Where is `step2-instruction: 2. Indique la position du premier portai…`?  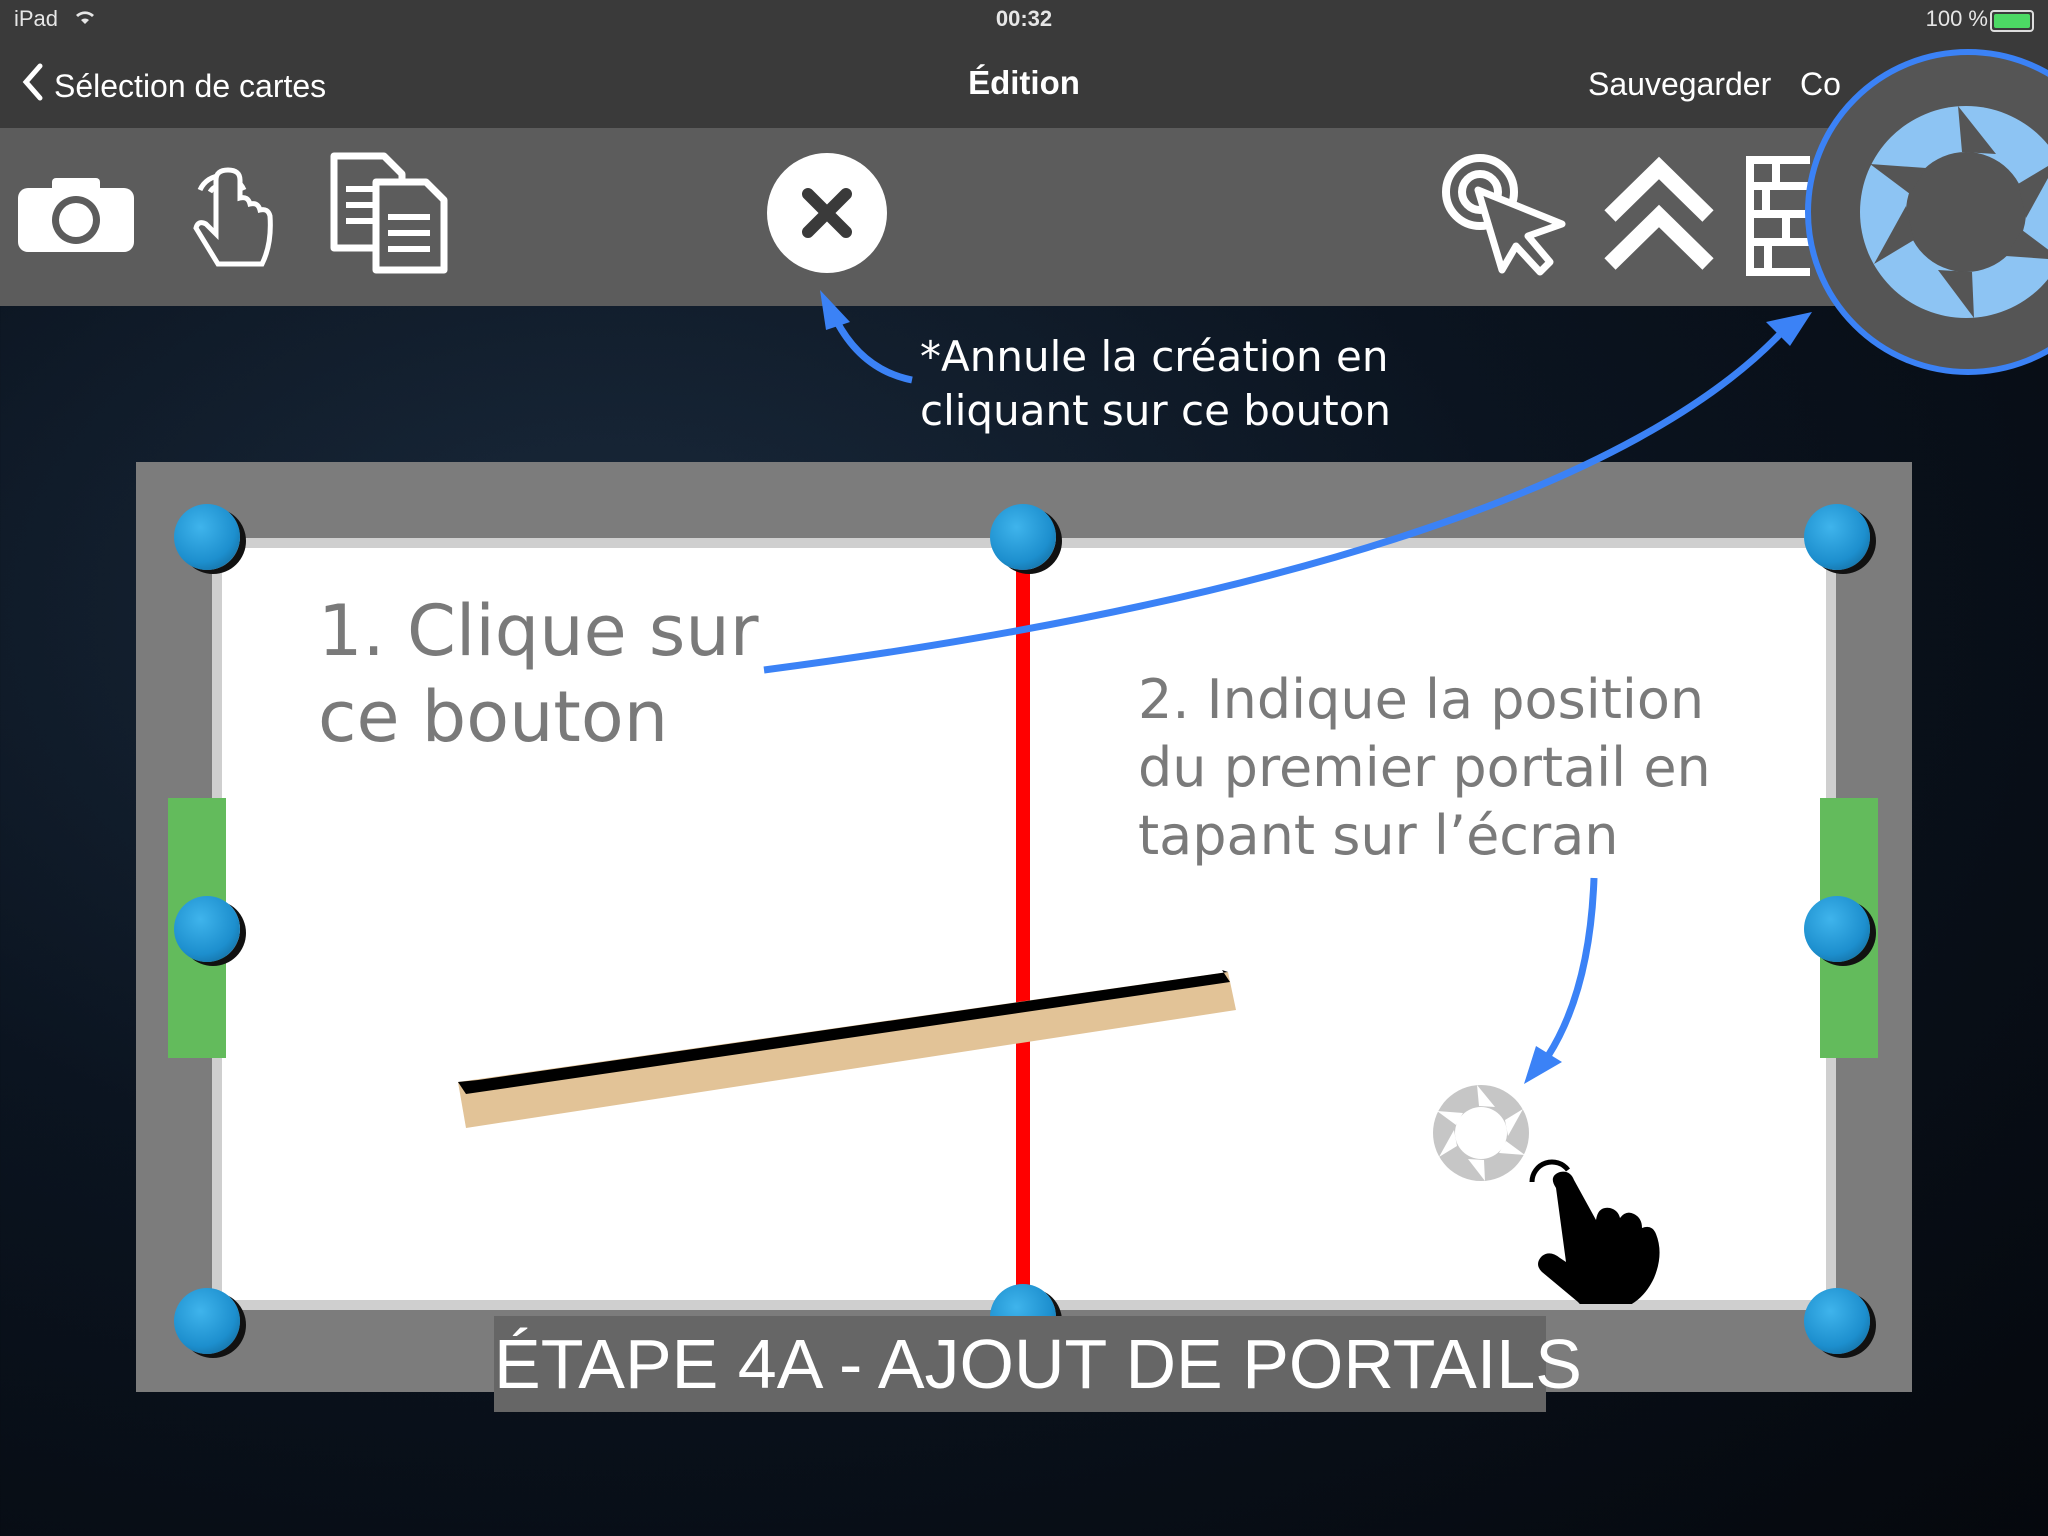
step2-instruction: 2. Indique la position du premier portai… is located at coordinates (1438, 768).